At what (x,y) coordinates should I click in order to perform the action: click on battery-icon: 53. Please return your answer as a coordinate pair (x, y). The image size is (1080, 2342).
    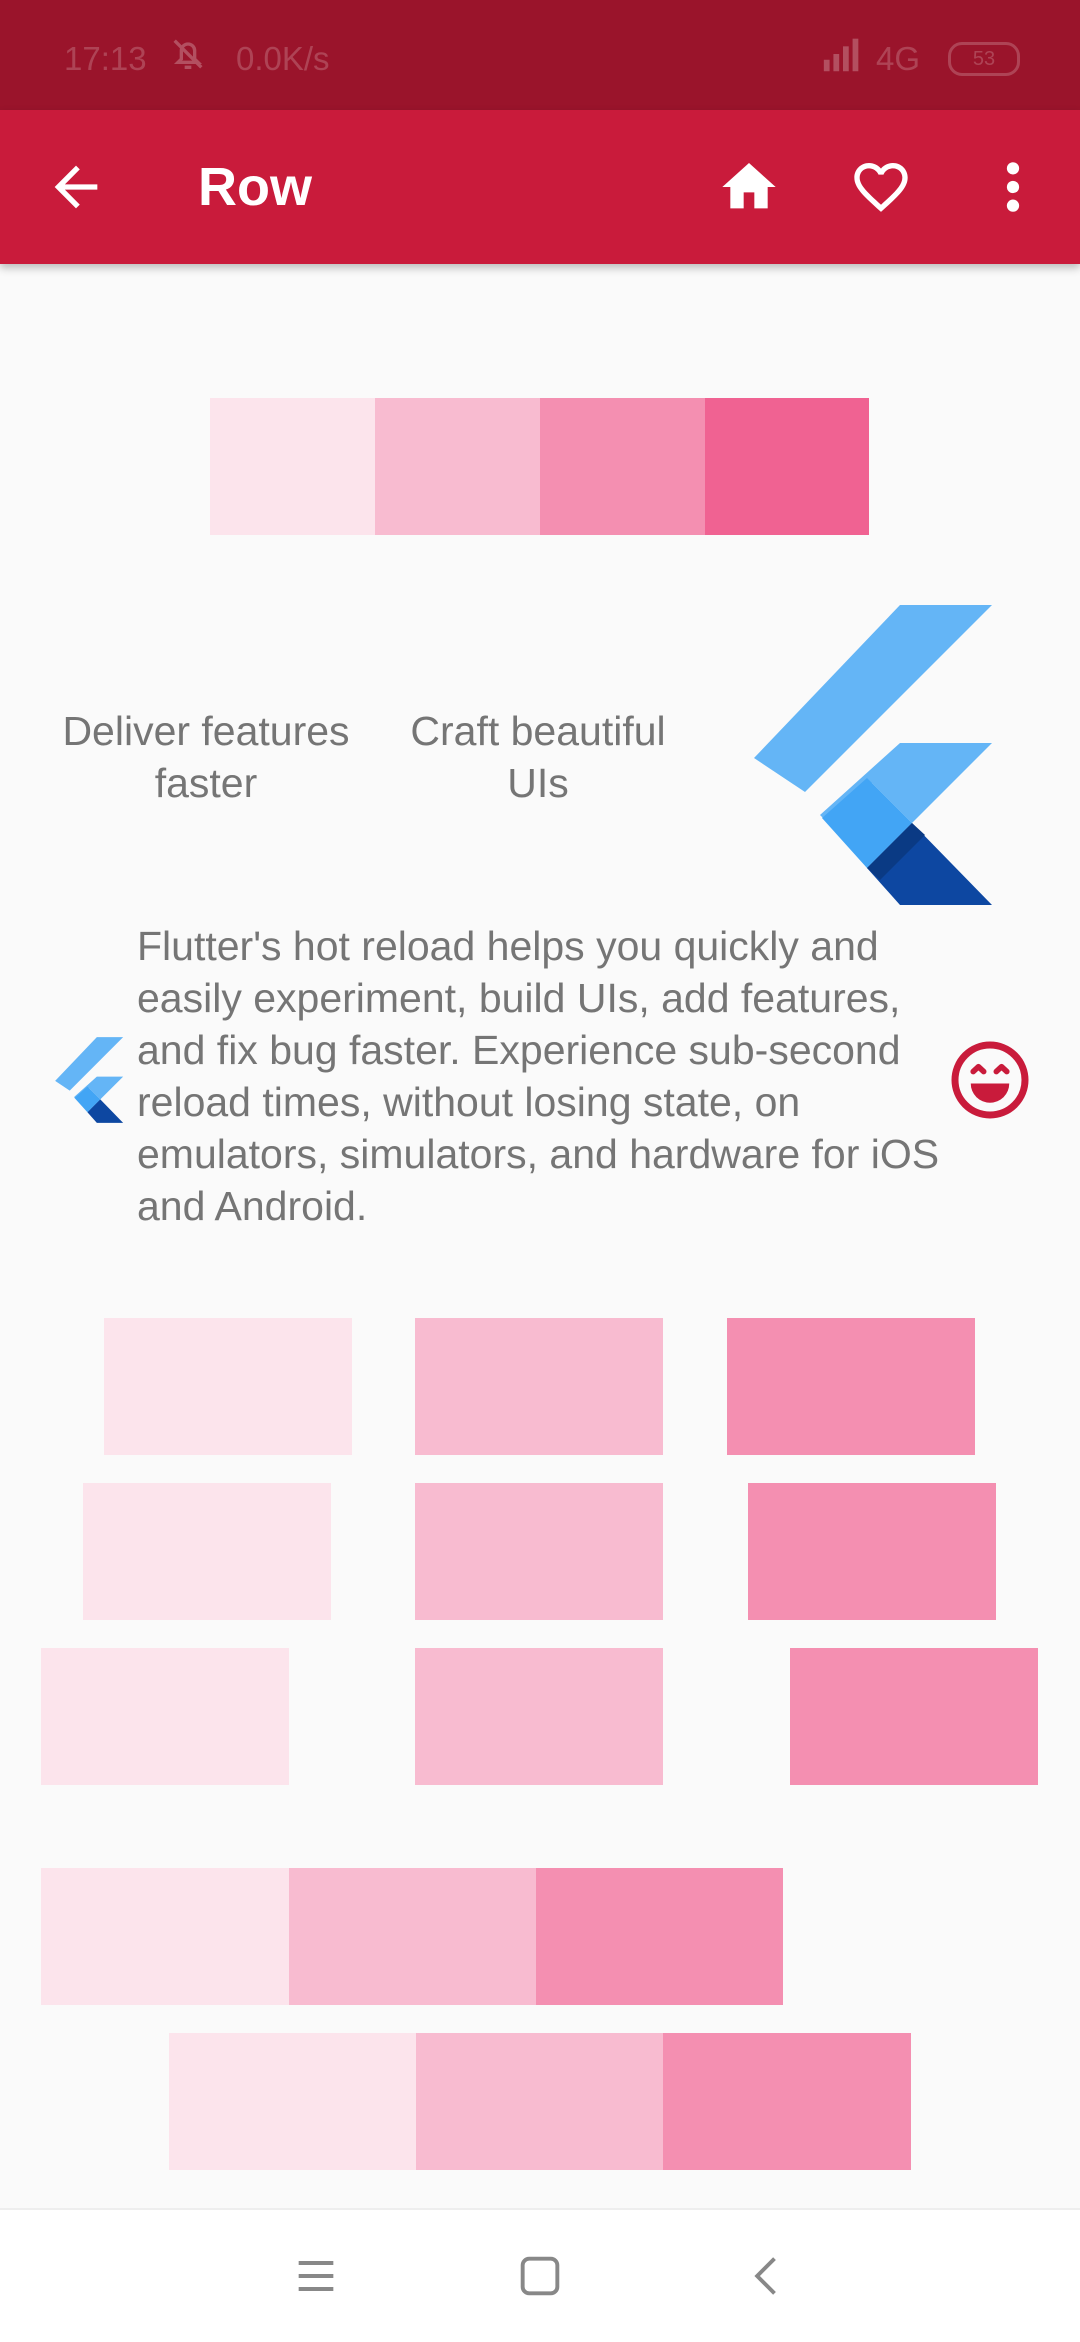
    Looking at the image, I should click on (984, 59).